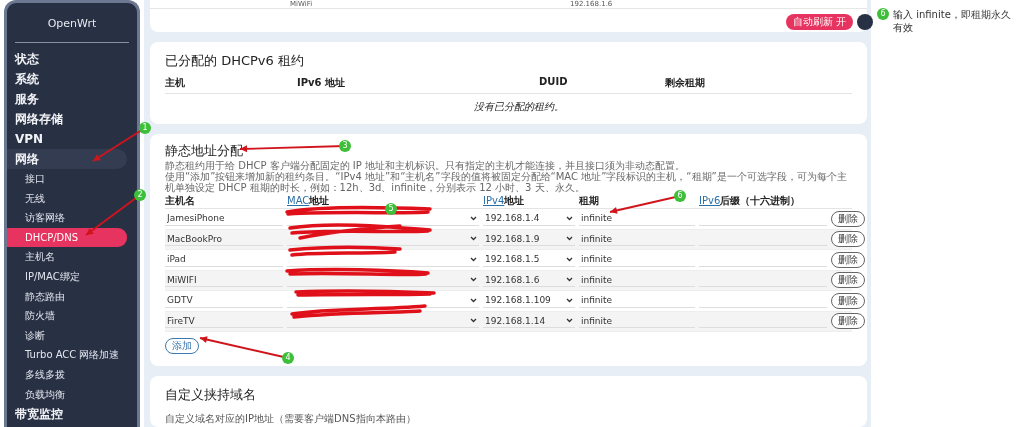 Image resolution: width=1024 pixels, height=427 pixels. I want to click on column-help-link: MAC, so click(298, 200).